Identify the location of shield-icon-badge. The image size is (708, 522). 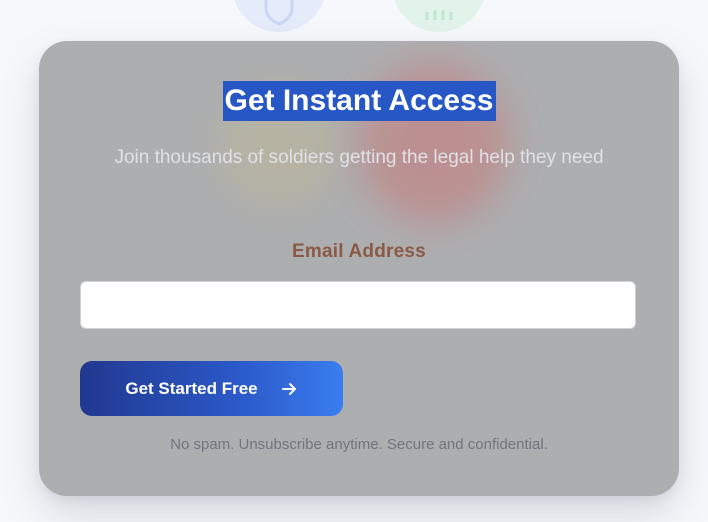
(279, 16).